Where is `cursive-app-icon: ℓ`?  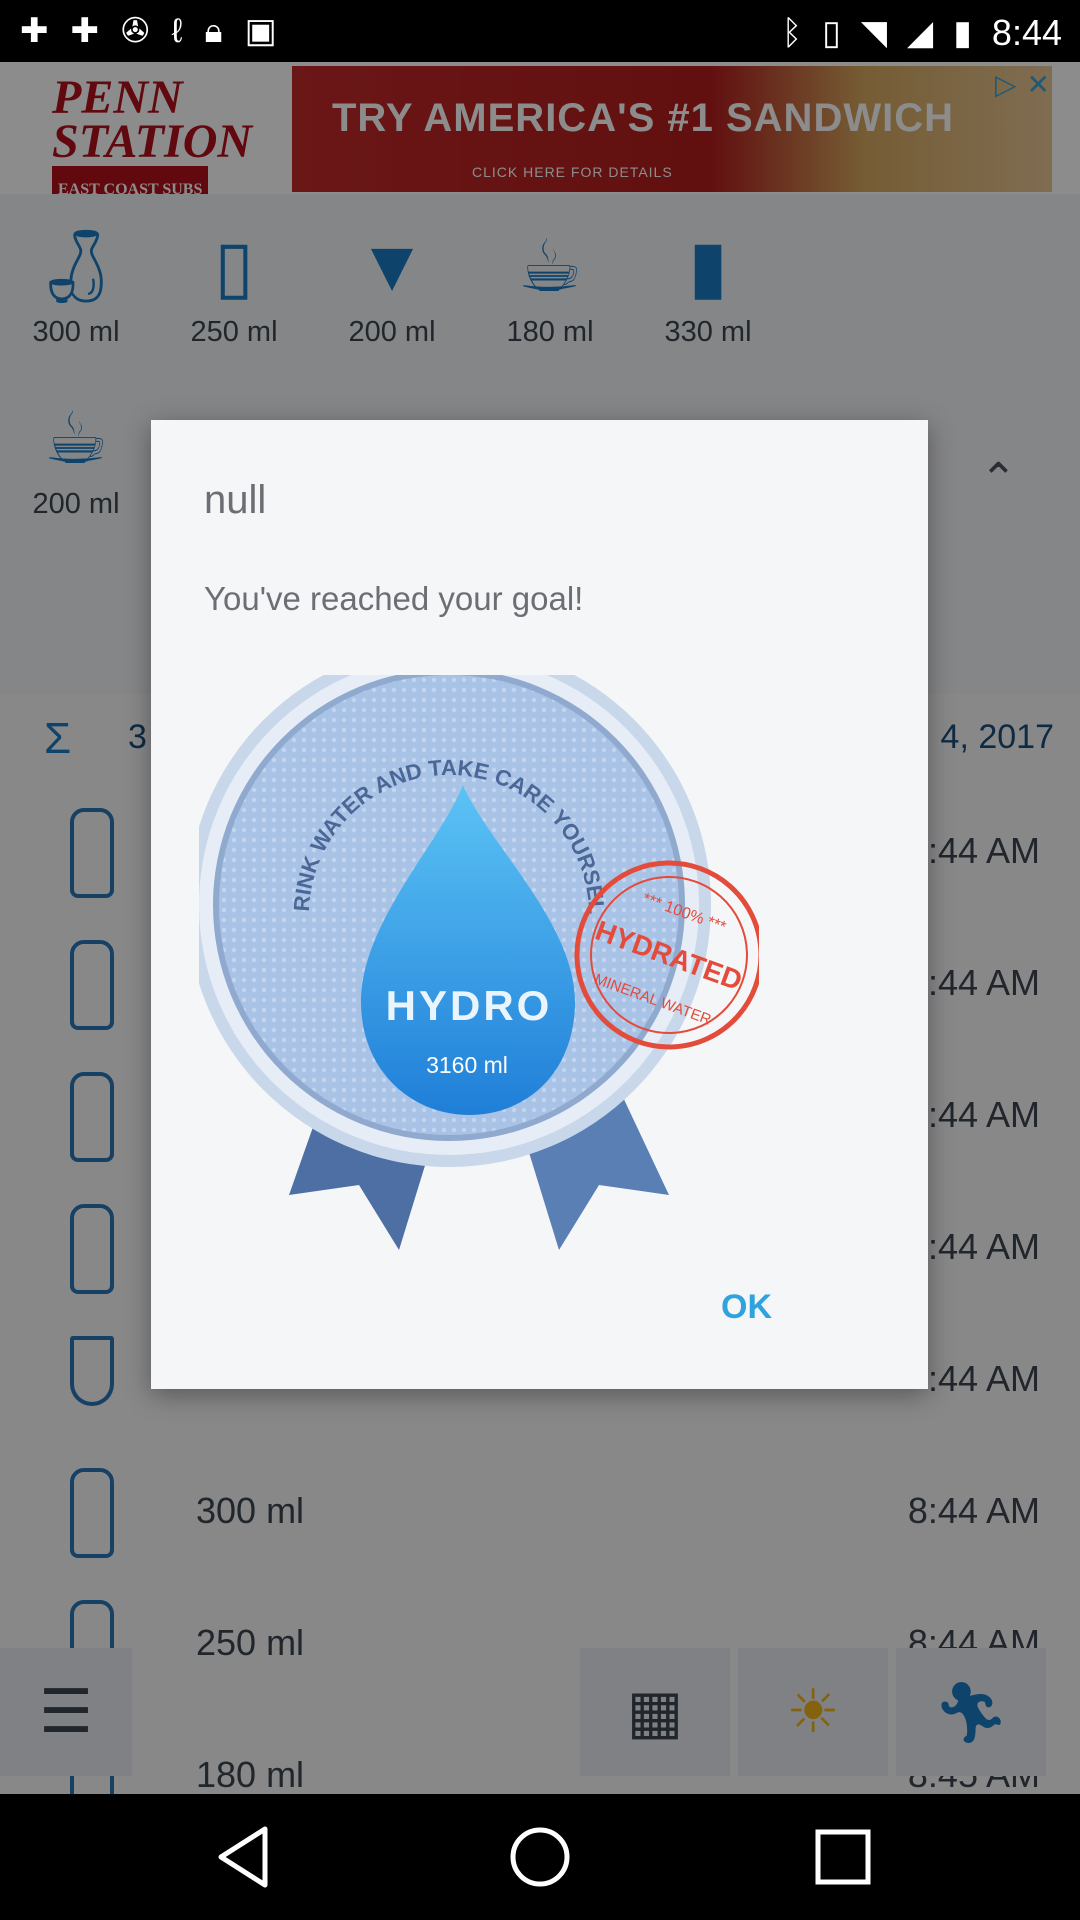 cursive-app-icon: ℓ is located at coordinates (177, 31).